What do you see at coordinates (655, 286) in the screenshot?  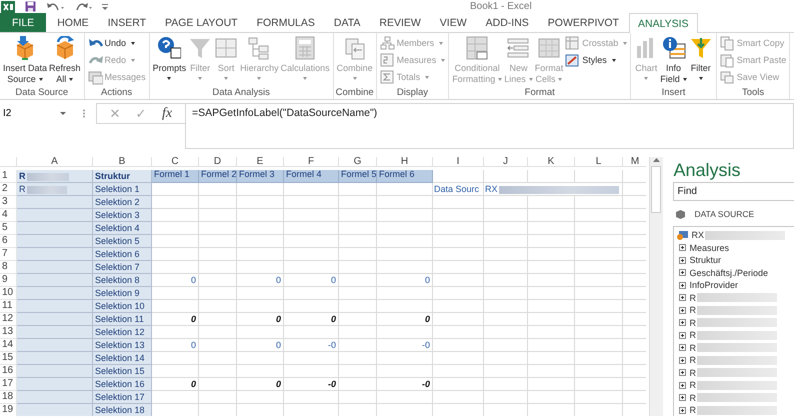 I see `vertical-scrollbar` at bounding box center [655, 286].